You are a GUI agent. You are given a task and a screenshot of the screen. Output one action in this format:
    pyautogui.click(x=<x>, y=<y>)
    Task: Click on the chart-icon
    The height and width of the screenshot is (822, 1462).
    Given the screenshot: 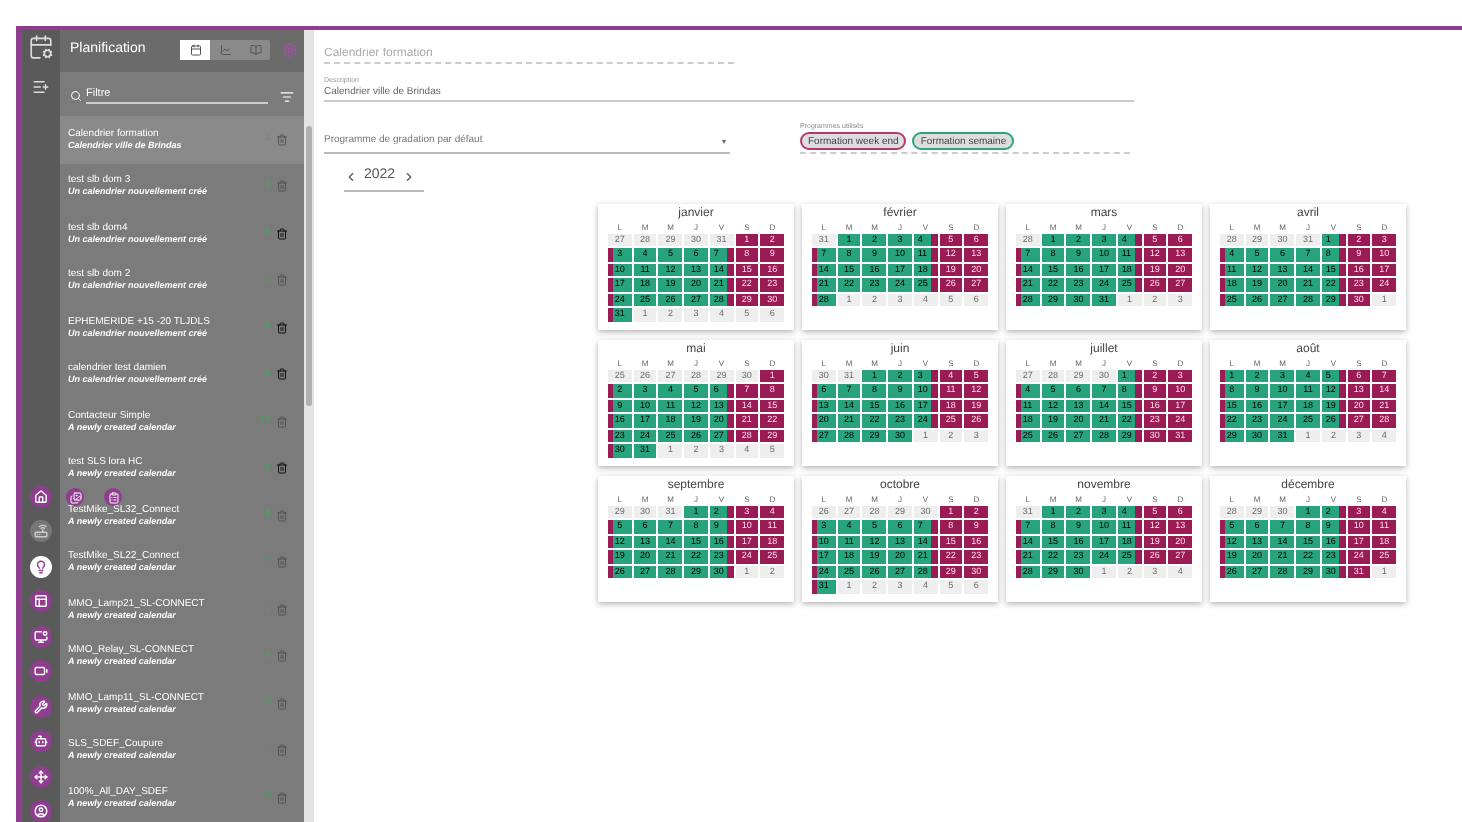 What is the action you would take?
    pyautogui.click(x=225, y=50)
    